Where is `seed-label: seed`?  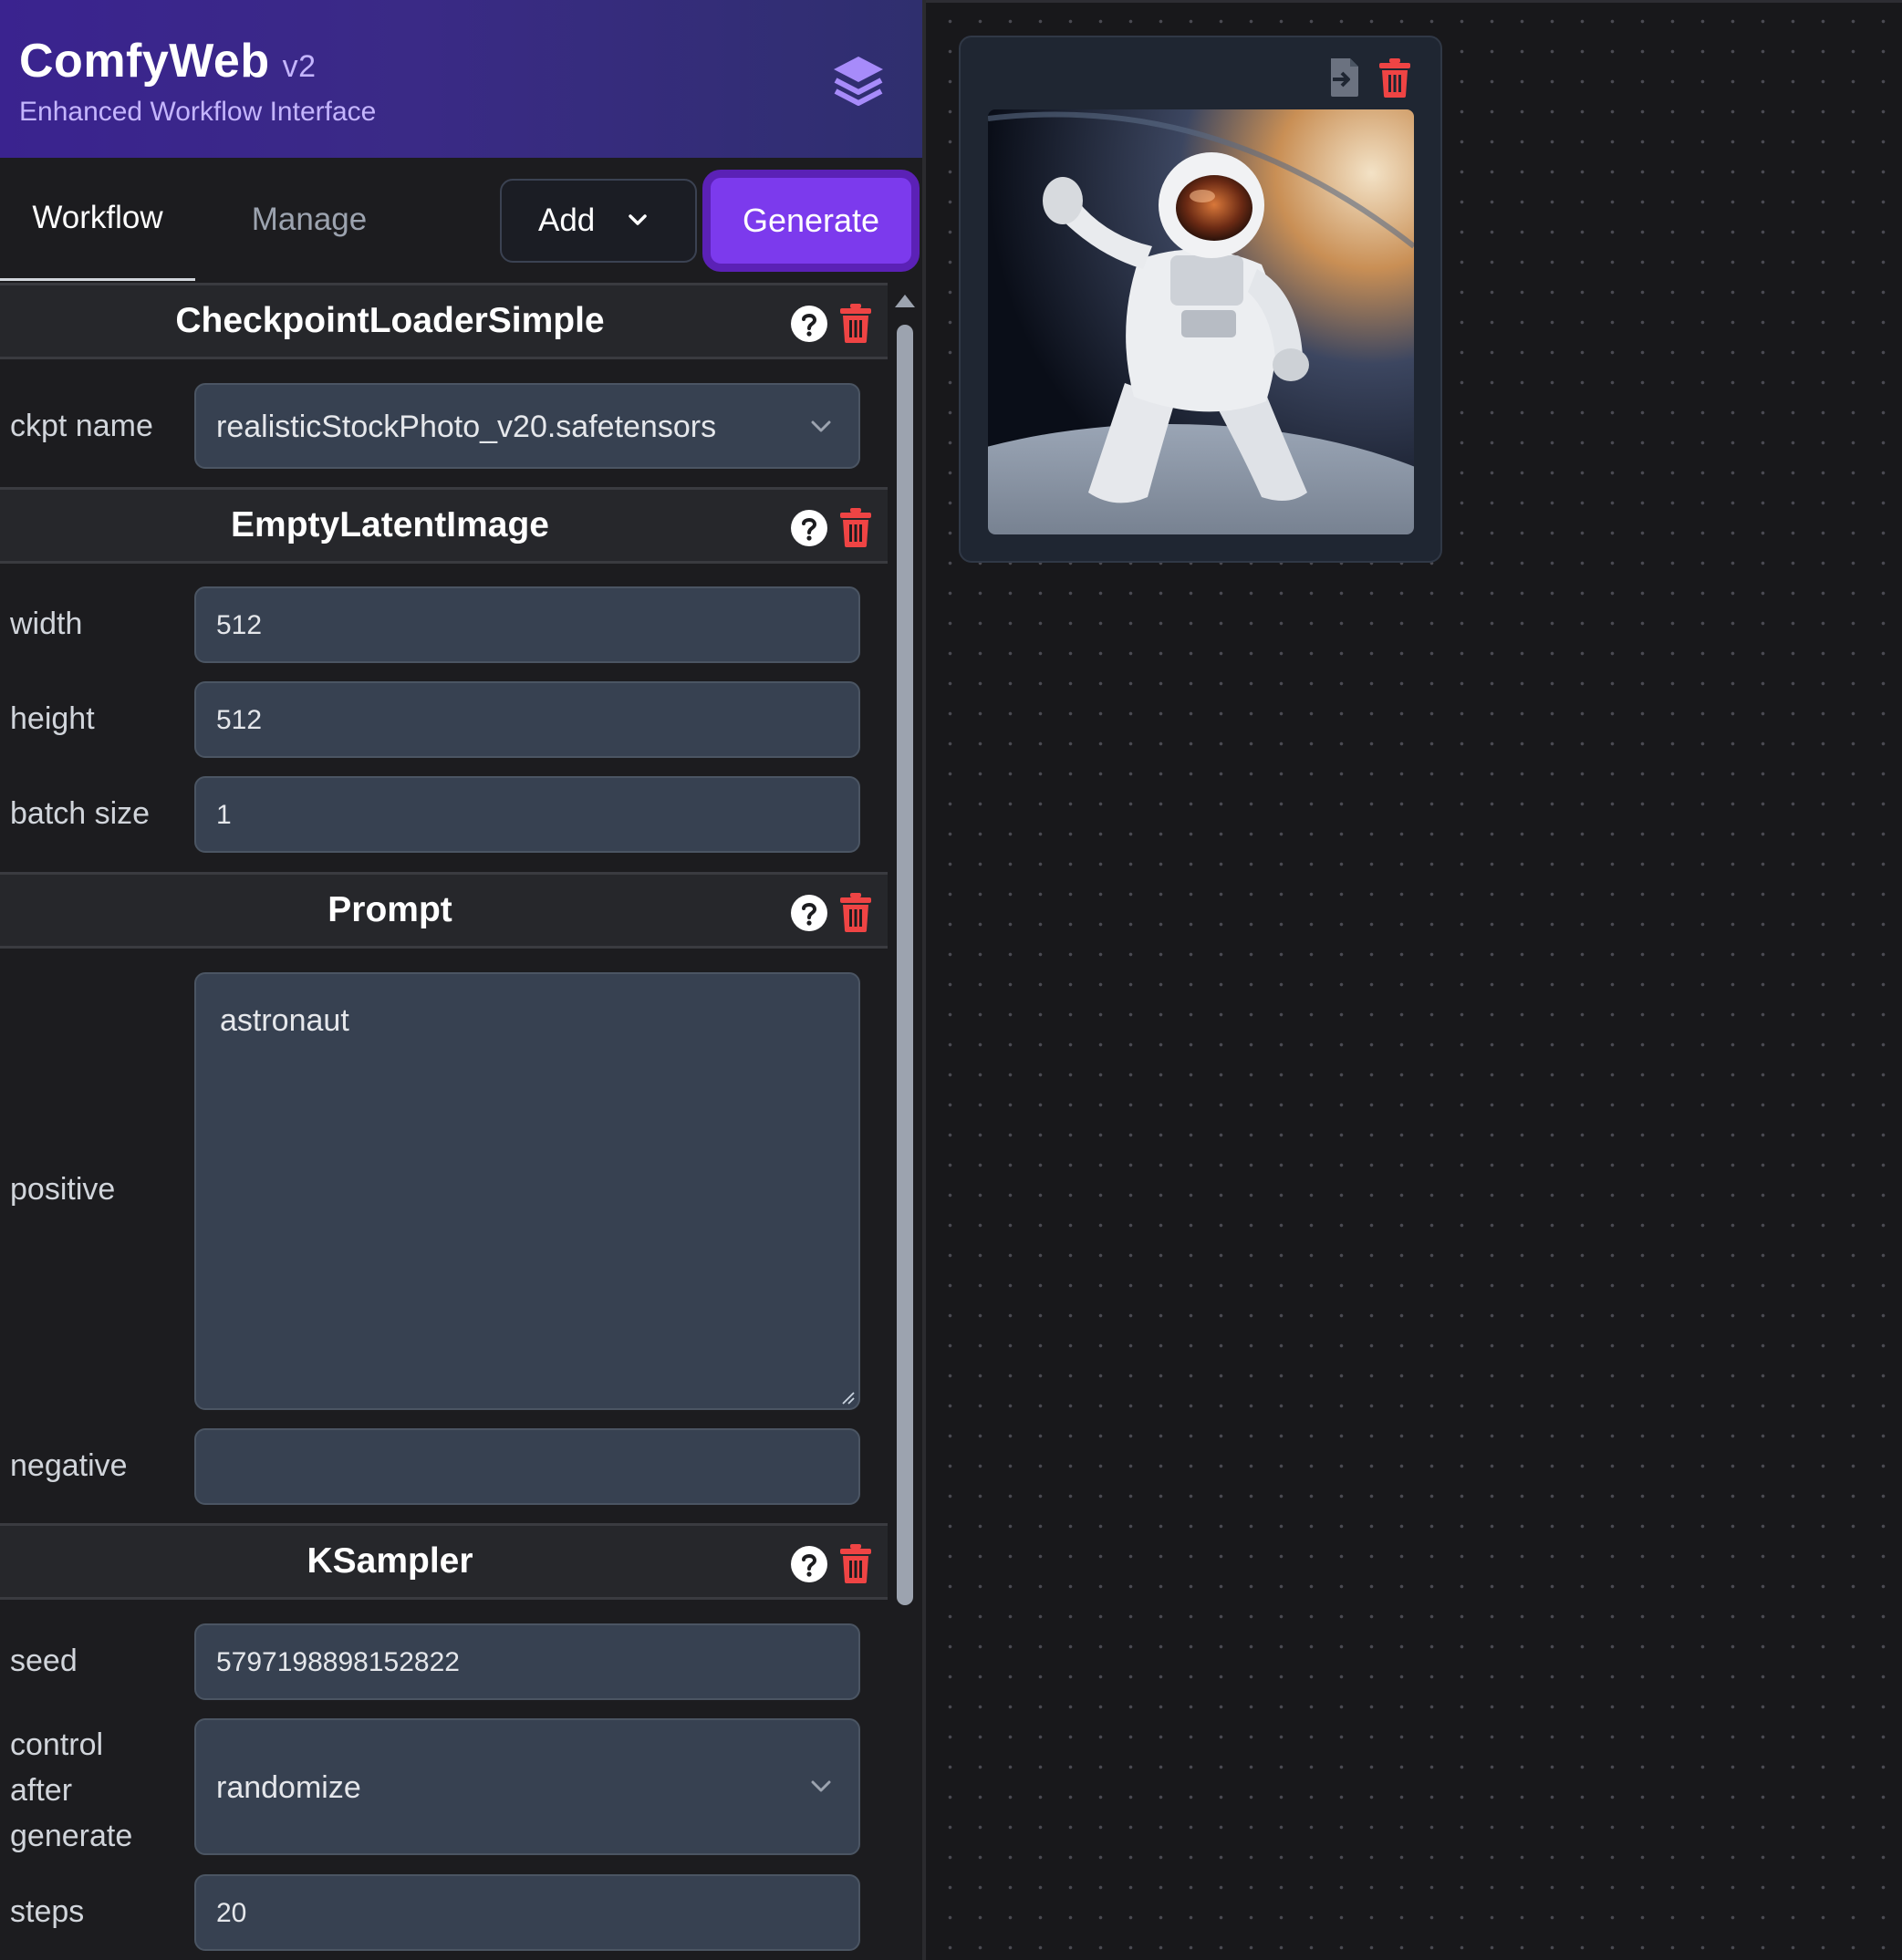 seed-label: seed is located at coordinates (44, 1661).